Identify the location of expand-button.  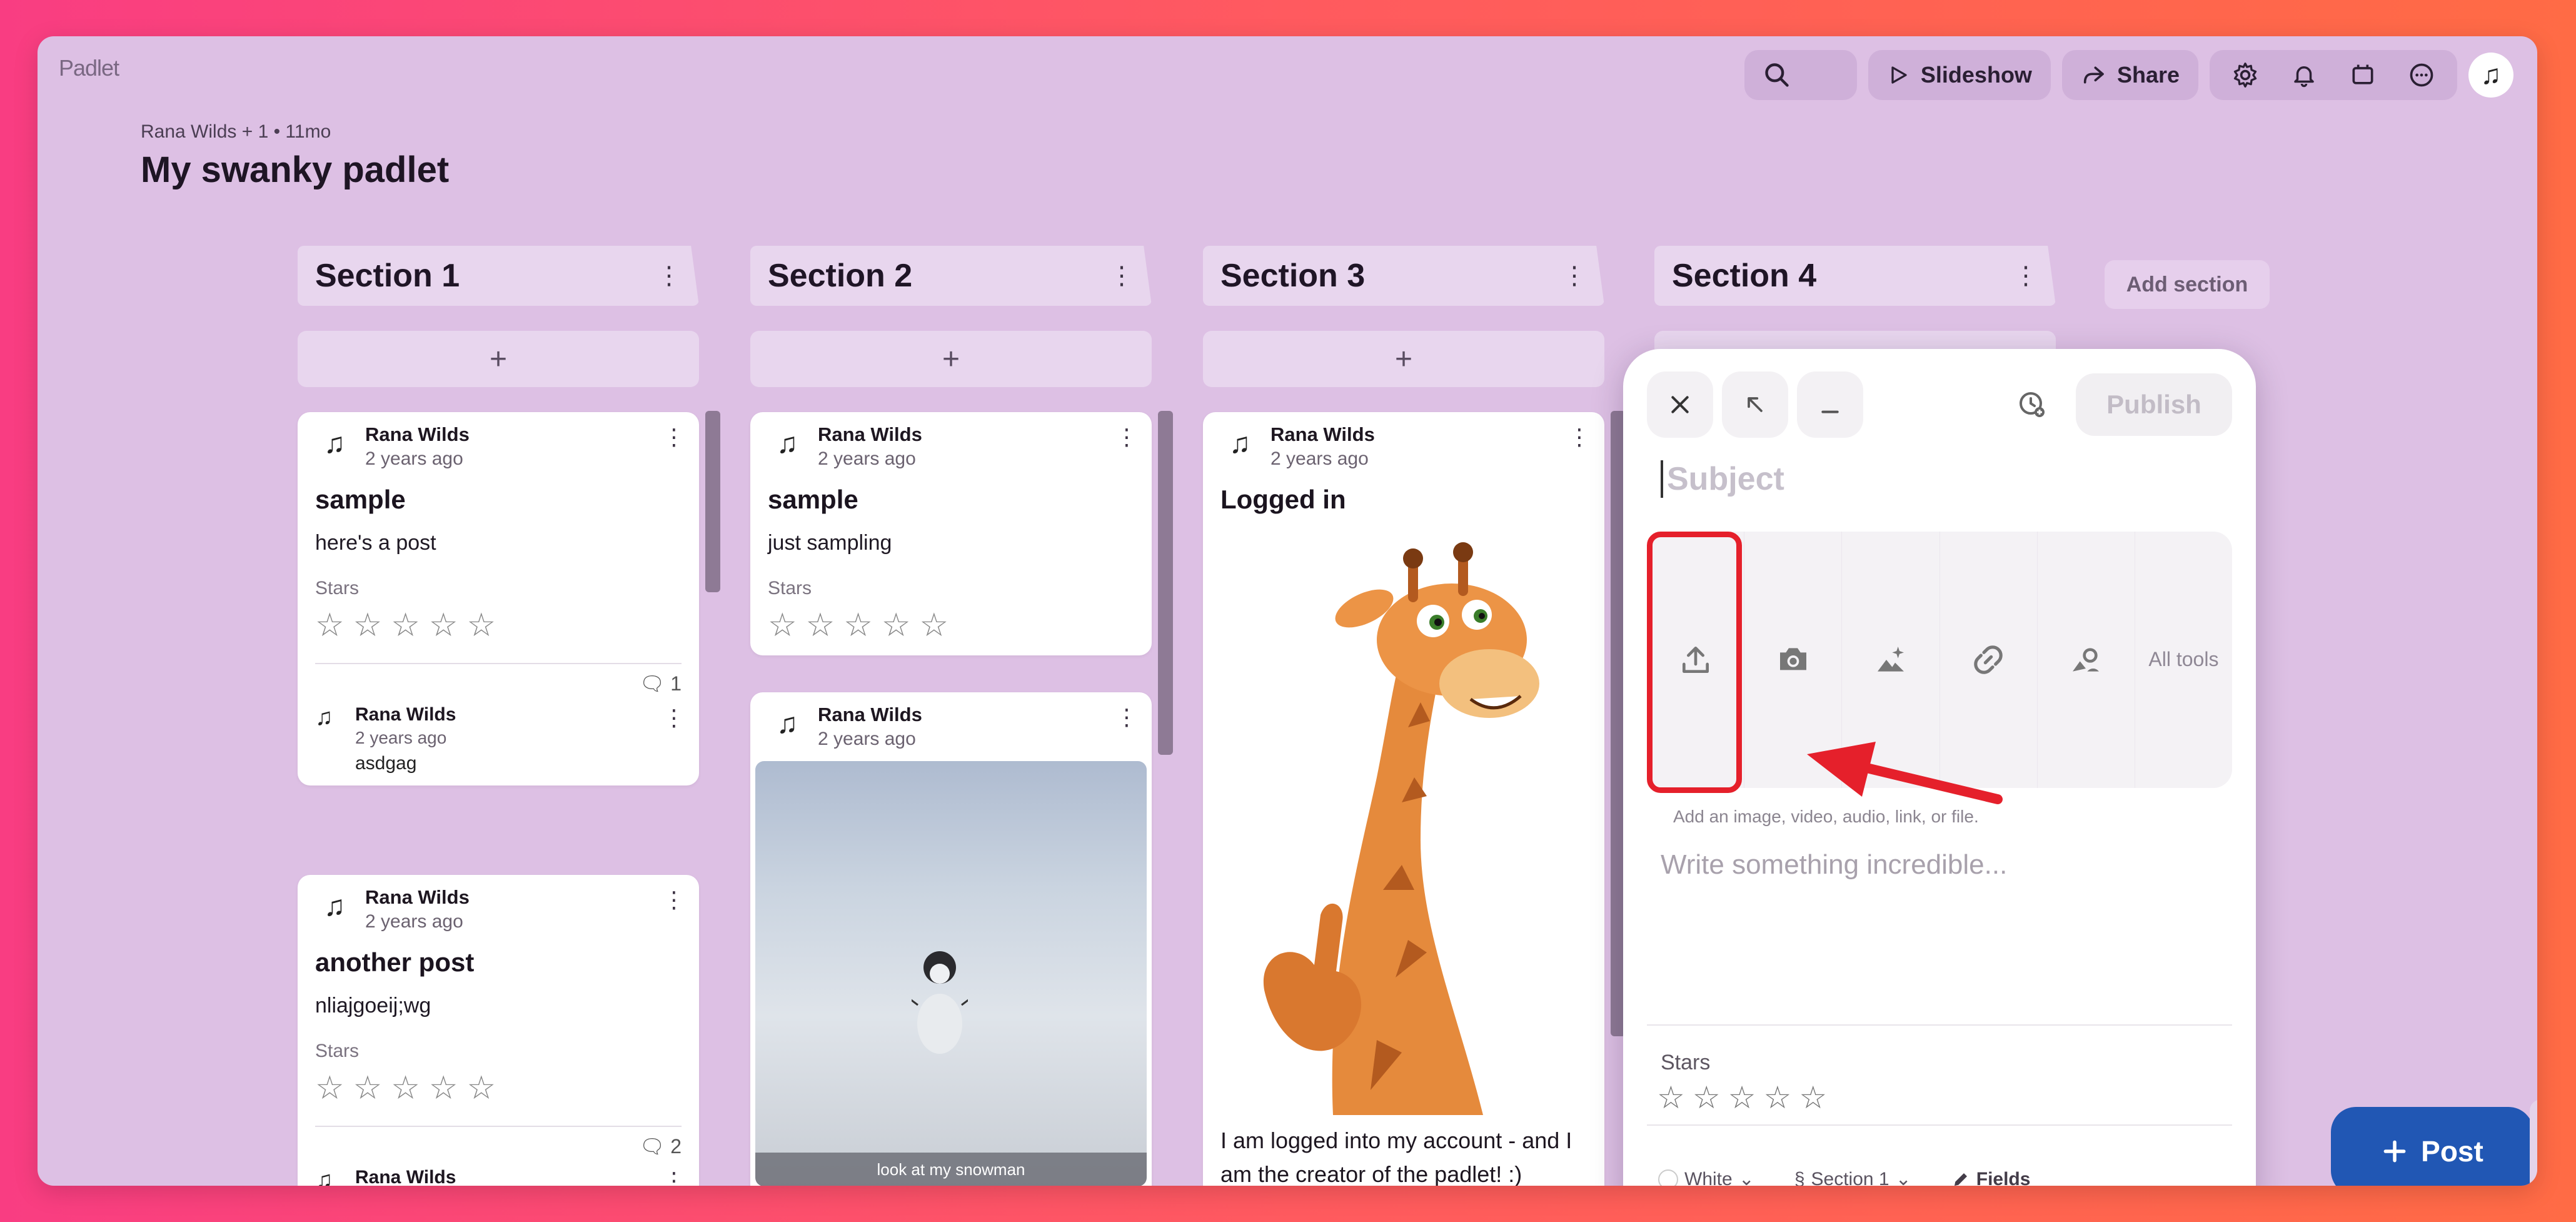
(1755, 404).